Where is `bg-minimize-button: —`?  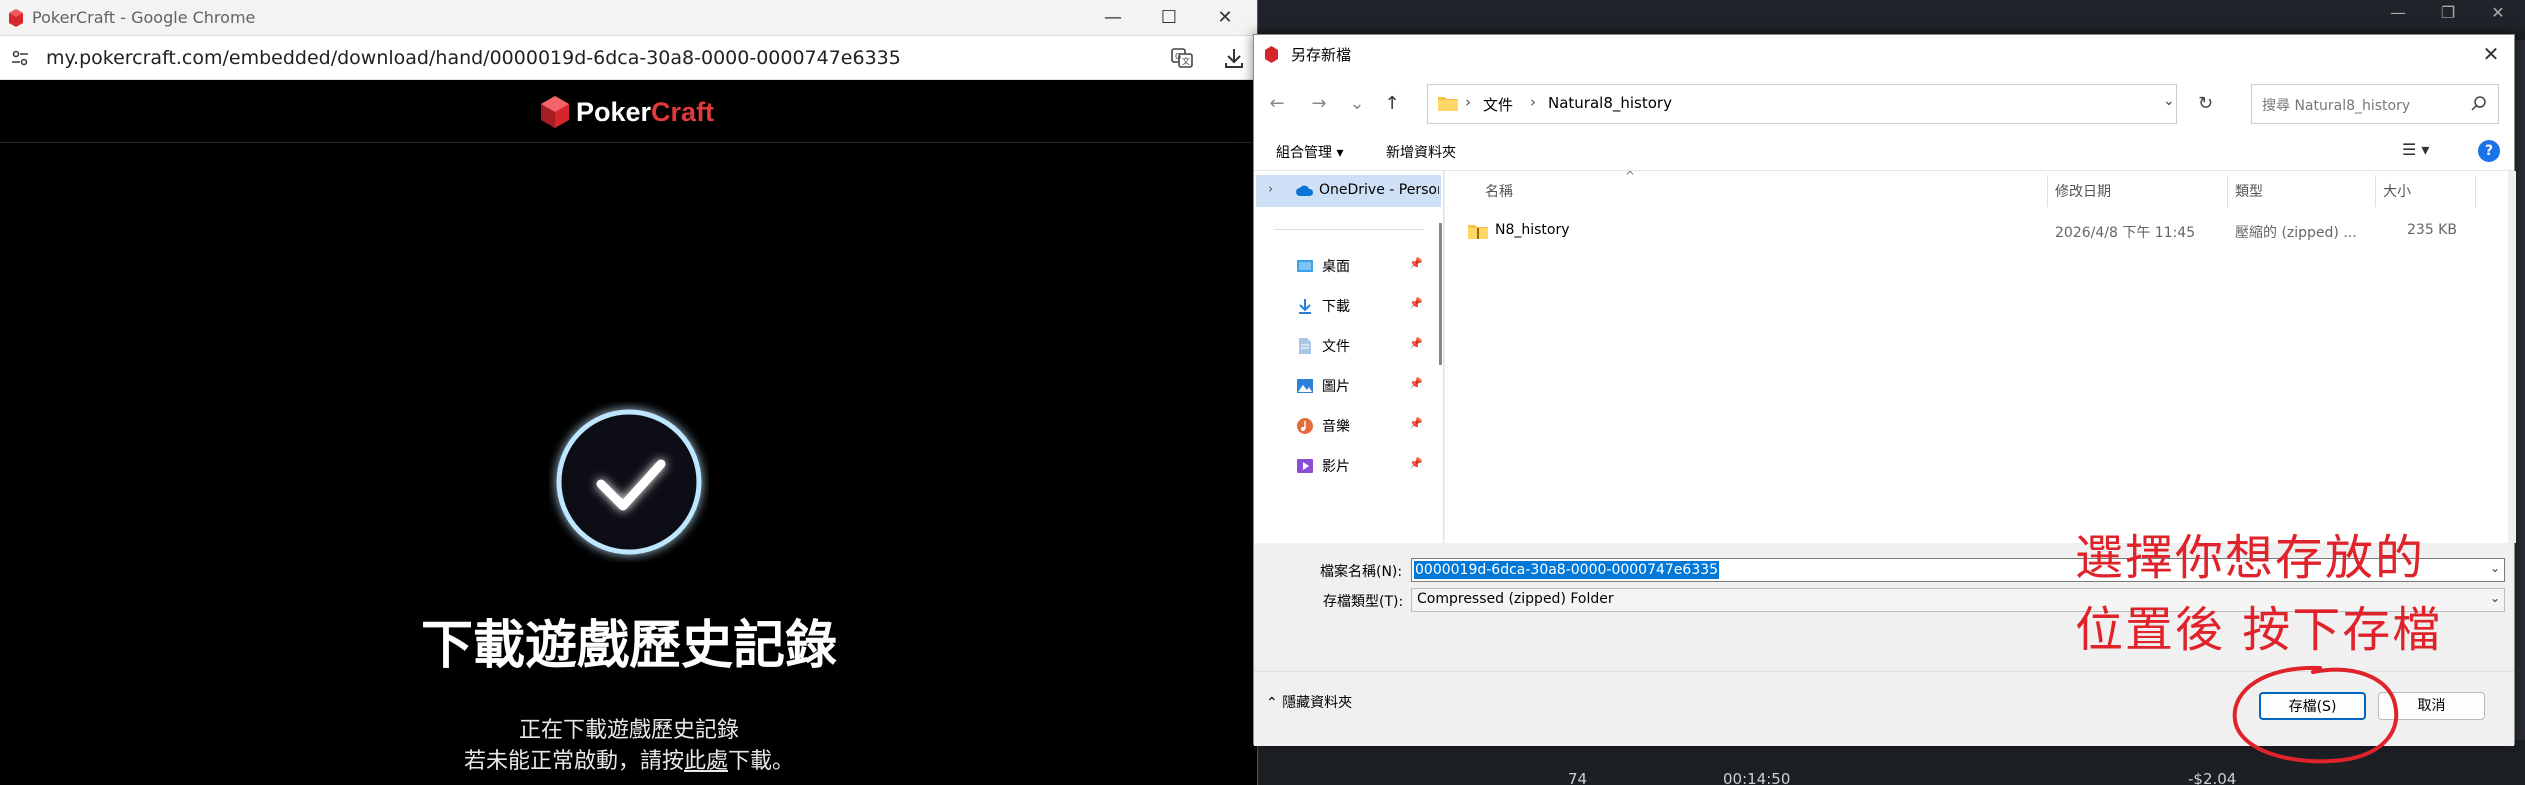
bg-minimize-button: — is located at coordinates (2398, 13).